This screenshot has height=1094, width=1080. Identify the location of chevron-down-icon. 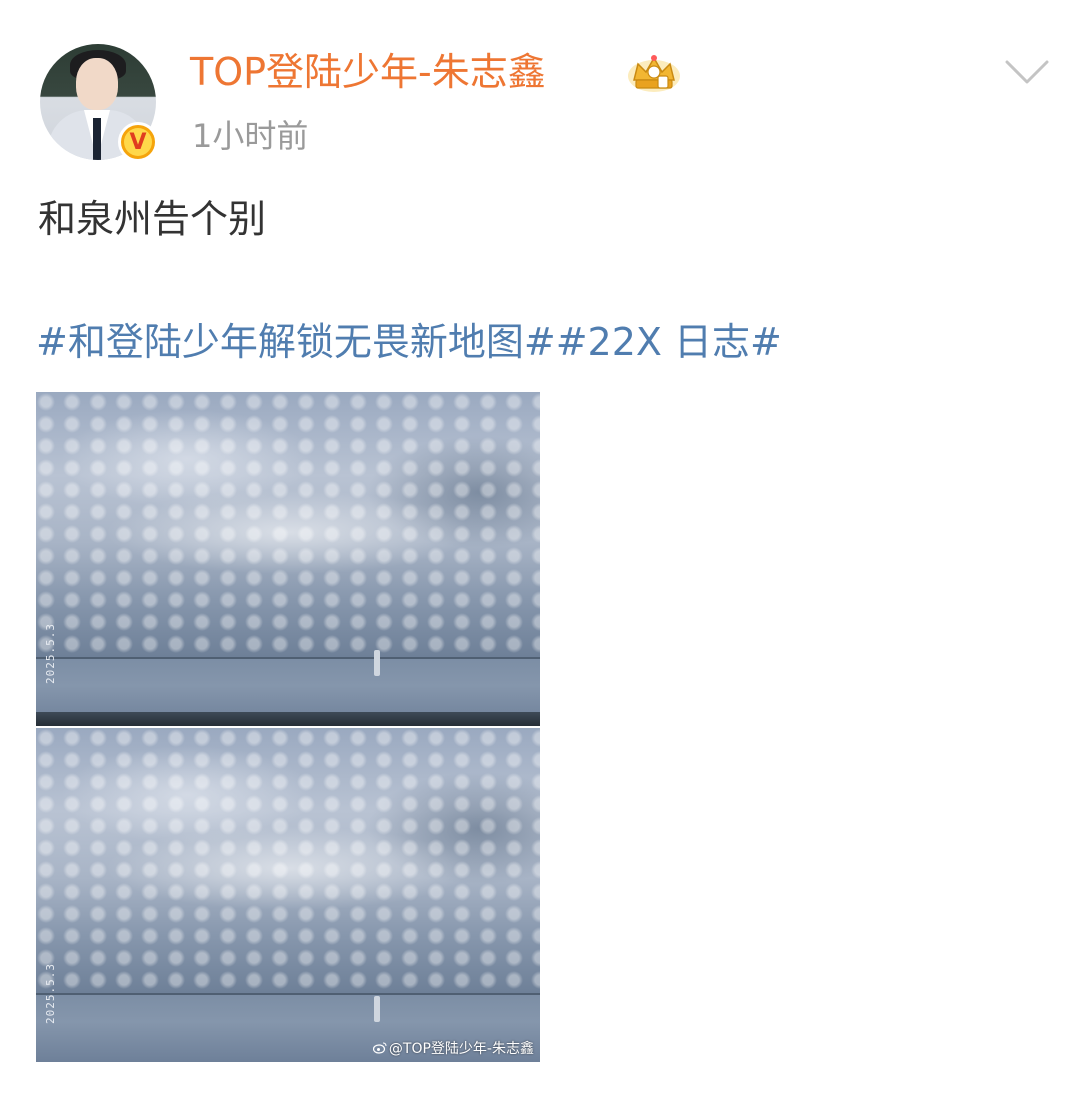
(1027, 72).